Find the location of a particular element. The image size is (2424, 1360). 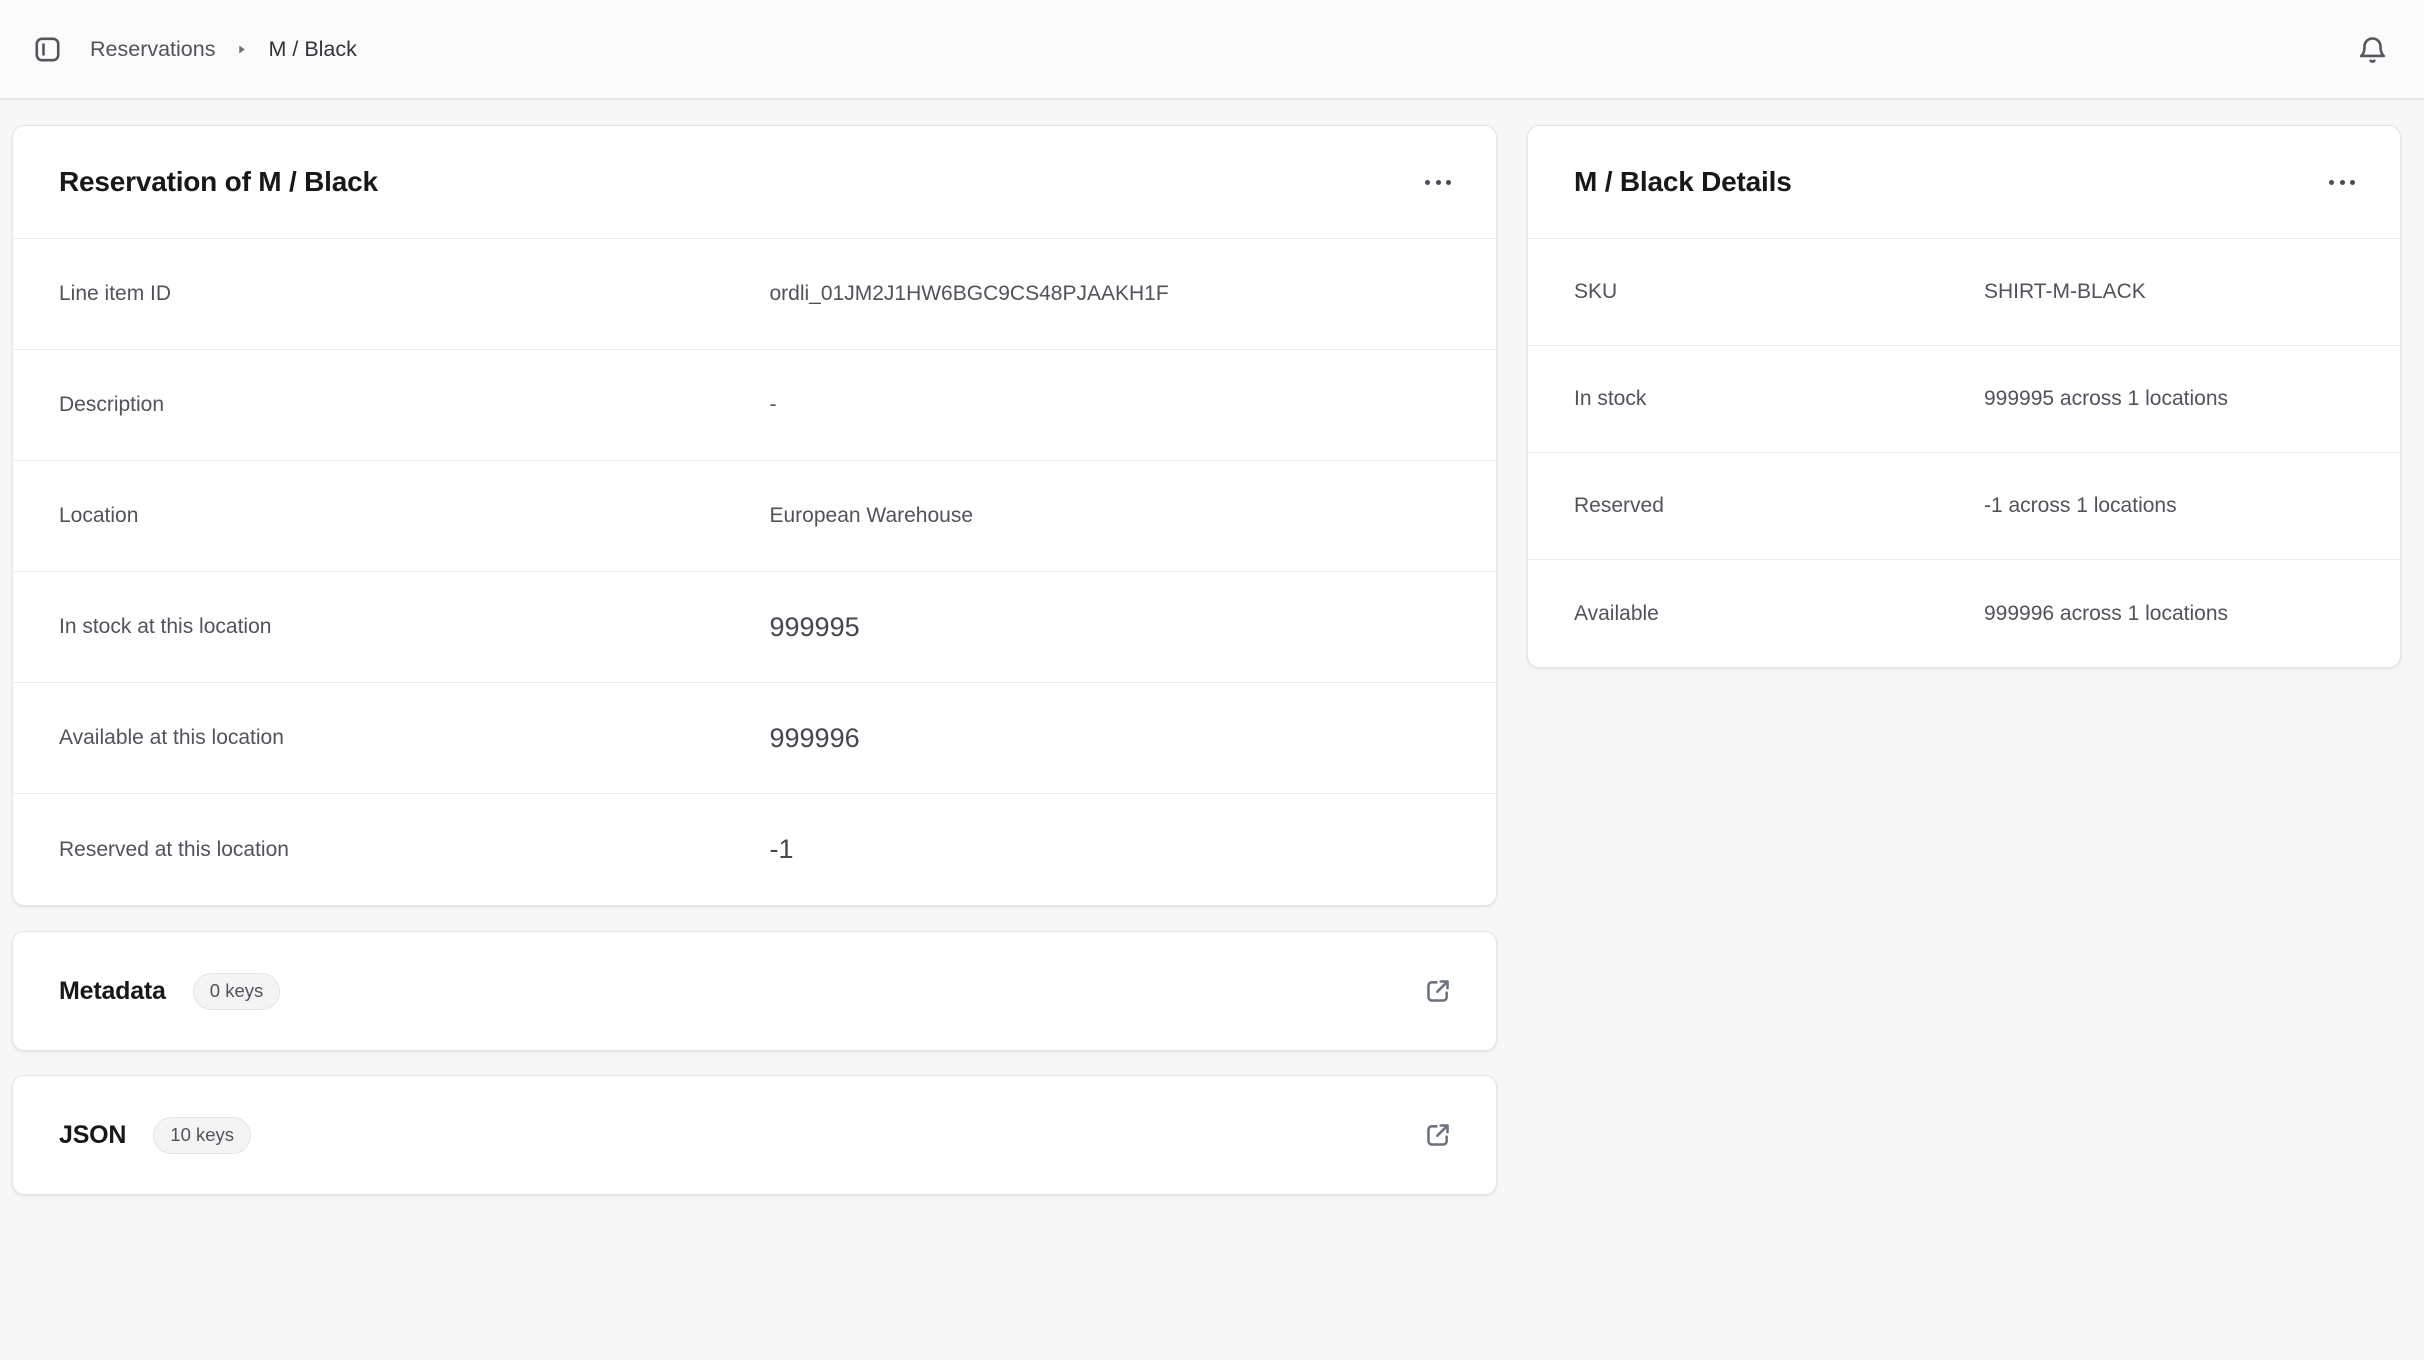

field-label: Location is located at coordinates (99, 515).